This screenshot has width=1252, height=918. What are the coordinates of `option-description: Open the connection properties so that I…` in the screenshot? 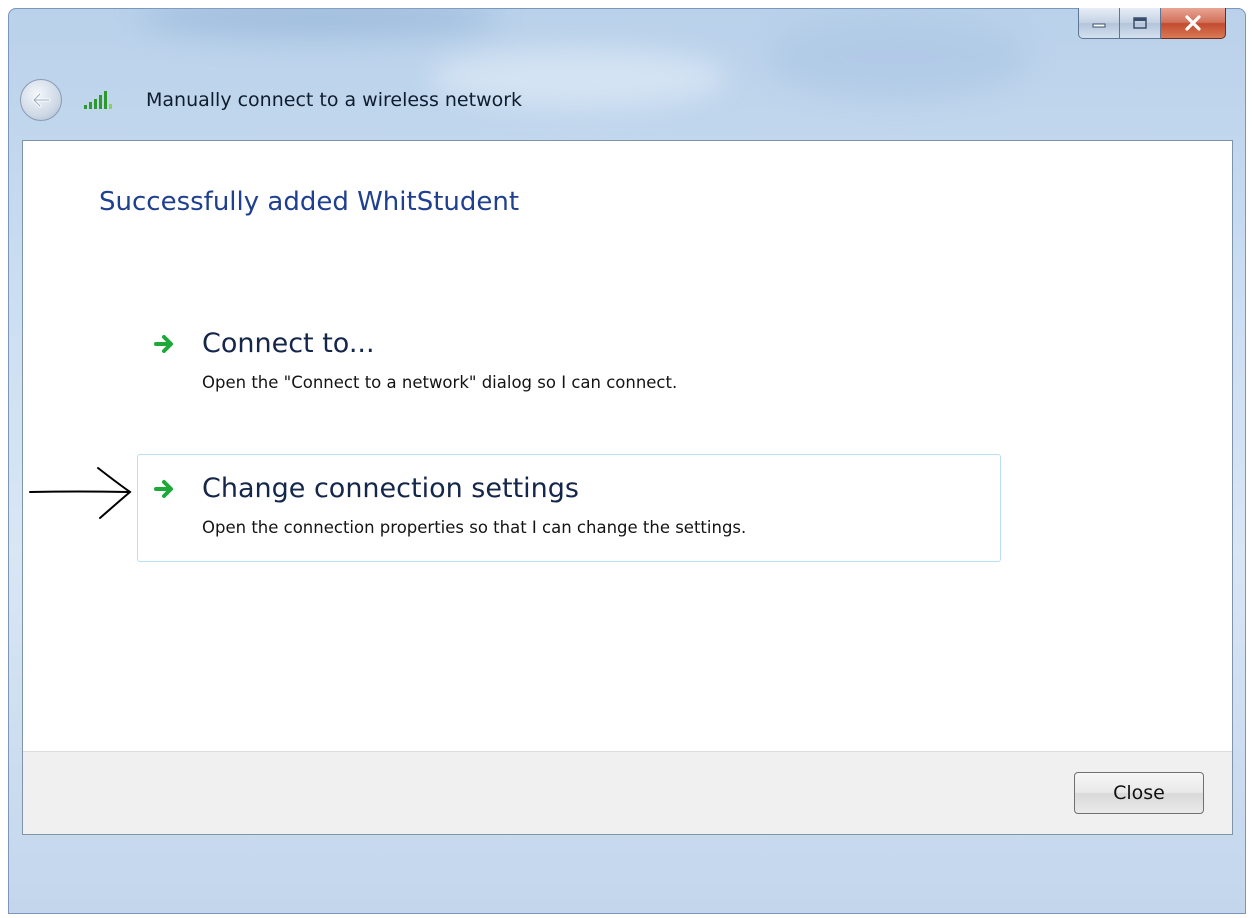 It's located at (474, 527).